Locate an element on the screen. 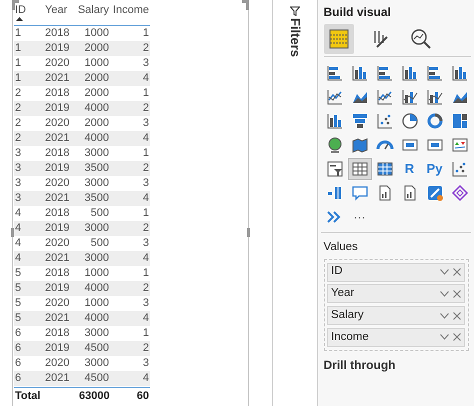 The image size is (474, 406). field-pill: ID is located at coordinates (396, 272).